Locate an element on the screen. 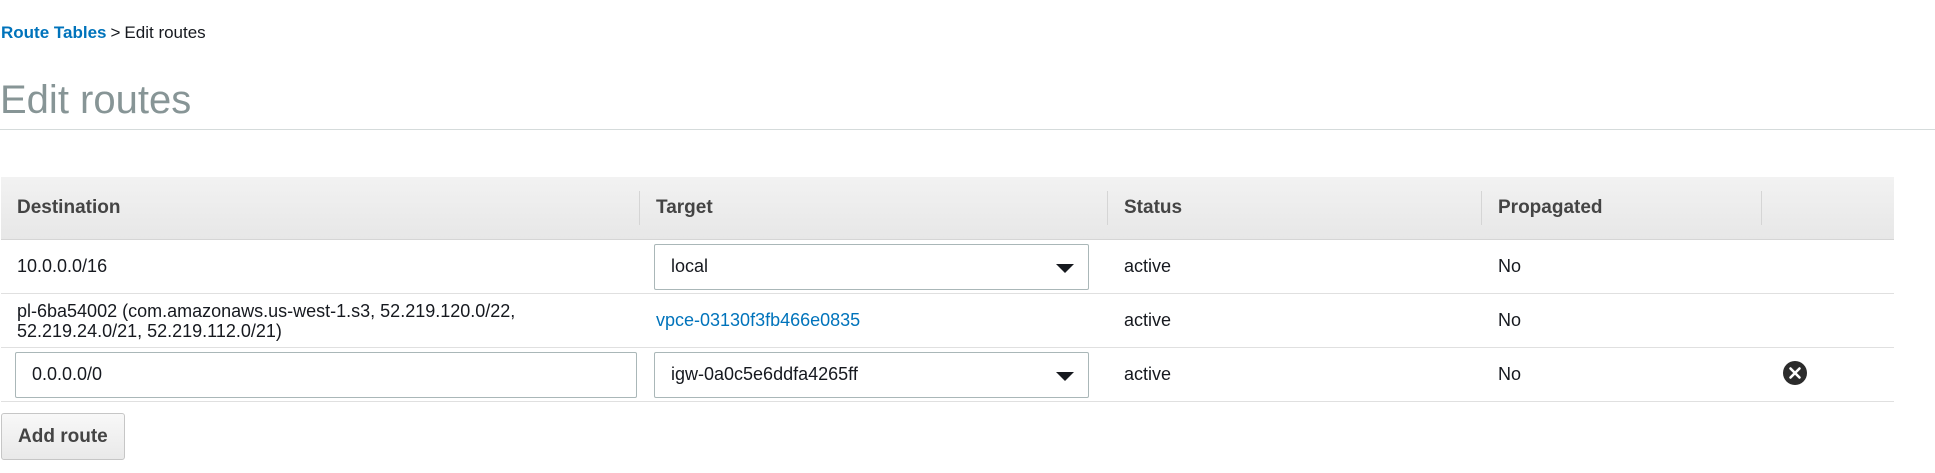 This screenshot has width=1935, height=473. destination-cell: 10.0.0.0/16 is located at coordinates (320, 266).